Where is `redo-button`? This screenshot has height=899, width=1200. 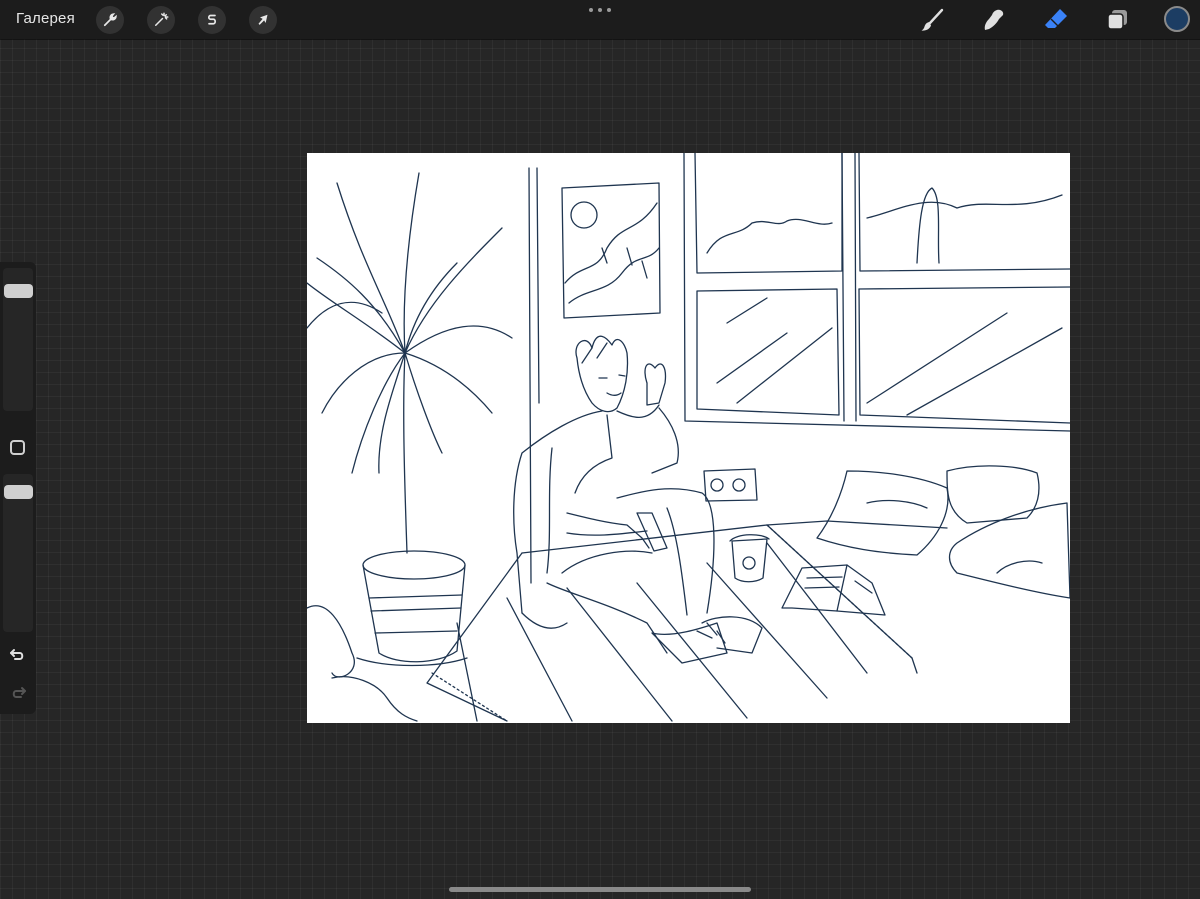
redo-button is located at coordinates (18, 692).